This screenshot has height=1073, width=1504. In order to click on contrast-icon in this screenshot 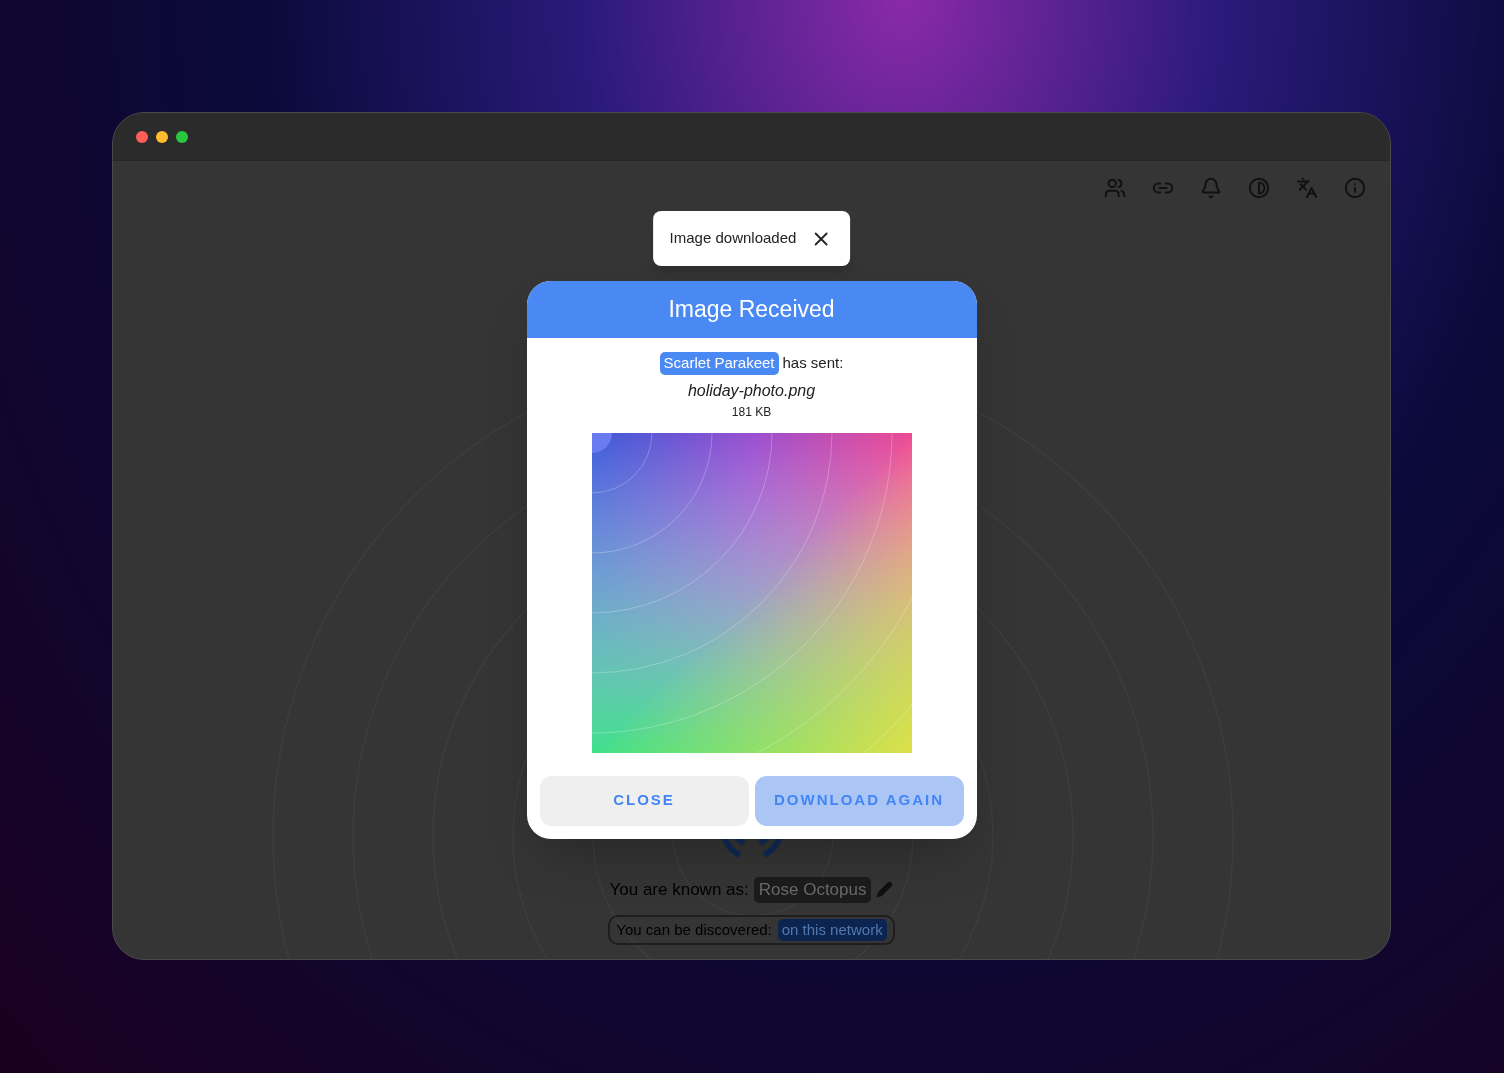, I will do `click(1259, 188)`.